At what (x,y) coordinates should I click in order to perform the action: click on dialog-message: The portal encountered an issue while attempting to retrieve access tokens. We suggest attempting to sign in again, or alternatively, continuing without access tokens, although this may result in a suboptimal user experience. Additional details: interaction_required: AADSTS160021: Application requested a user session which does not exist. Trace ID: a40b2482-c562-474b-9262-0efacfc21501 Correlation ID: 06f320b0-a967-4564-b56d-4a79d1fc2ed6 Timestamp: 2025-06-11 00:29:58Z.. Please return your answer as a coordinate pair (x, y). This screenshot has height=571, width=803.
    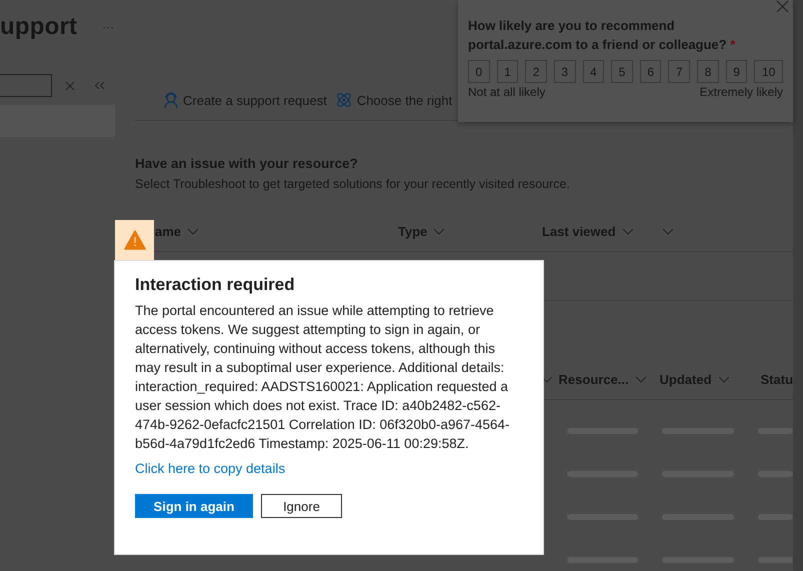
    Looking at the image, I should click on (323, 377).